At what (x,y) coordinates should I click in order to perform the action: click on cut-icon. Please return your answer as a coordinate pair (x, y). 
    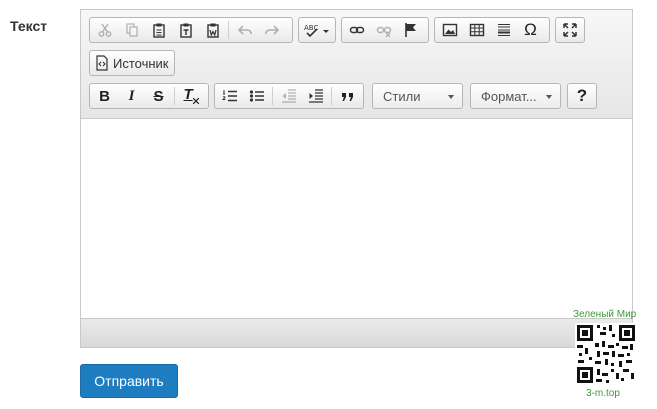
    Looking at the image, I should click on (104, 30).